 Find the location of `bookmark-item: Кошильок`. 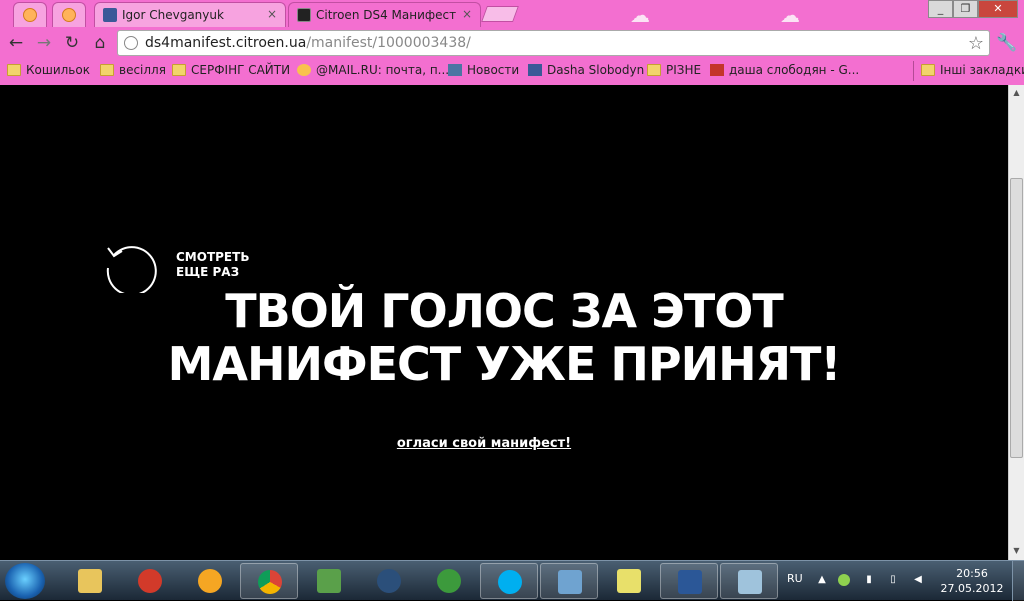

bookmark-item: Кошильок is located at coordinates (48, 70).